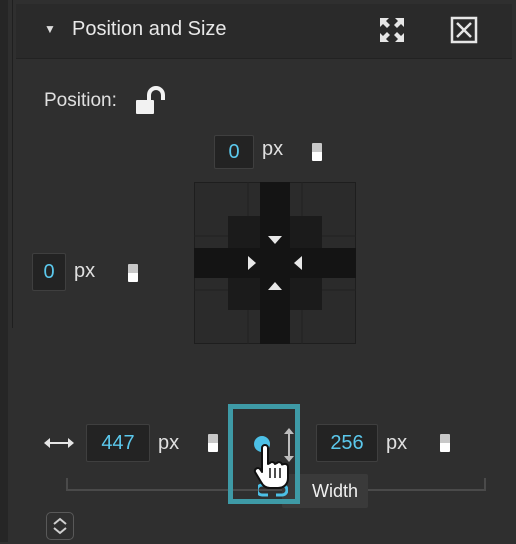  What do you see at coordinates (59, 443) in the screenshot?
I see `width-arrow-icon` at bounding box center [59, 443].